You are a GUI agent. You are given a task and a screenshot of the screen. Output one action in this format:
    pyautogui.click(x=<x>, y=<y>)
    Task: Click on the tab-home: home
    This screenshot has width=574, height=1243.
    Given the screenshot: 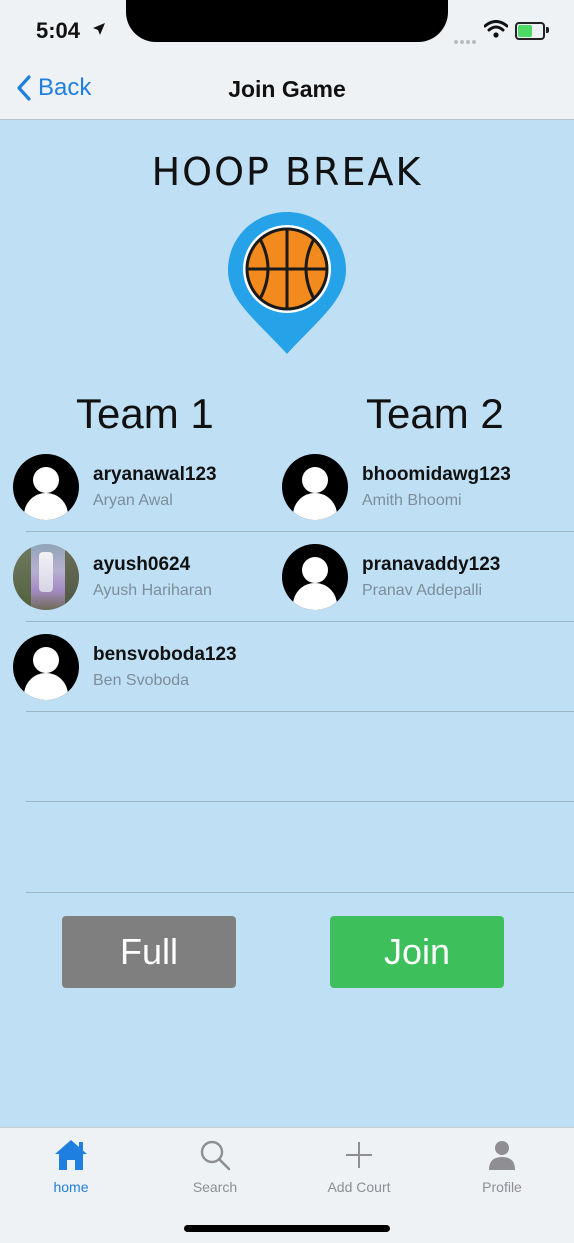 What is the action you would take?
    pyautogui.click(x=71, y=1166)
    